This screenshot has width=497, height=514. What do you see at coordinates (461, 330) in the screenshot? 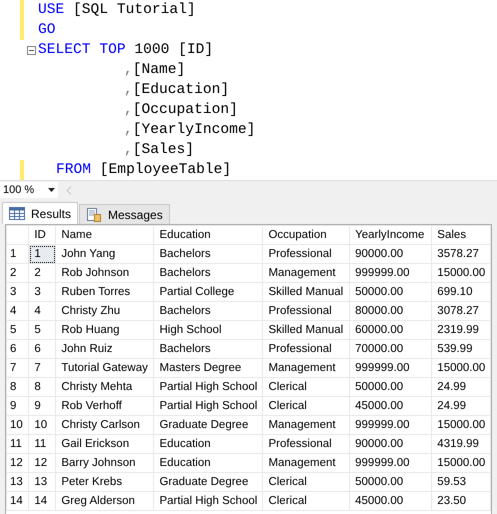
I see `table-cell: 2319.99` at bounding box center [461, 330].